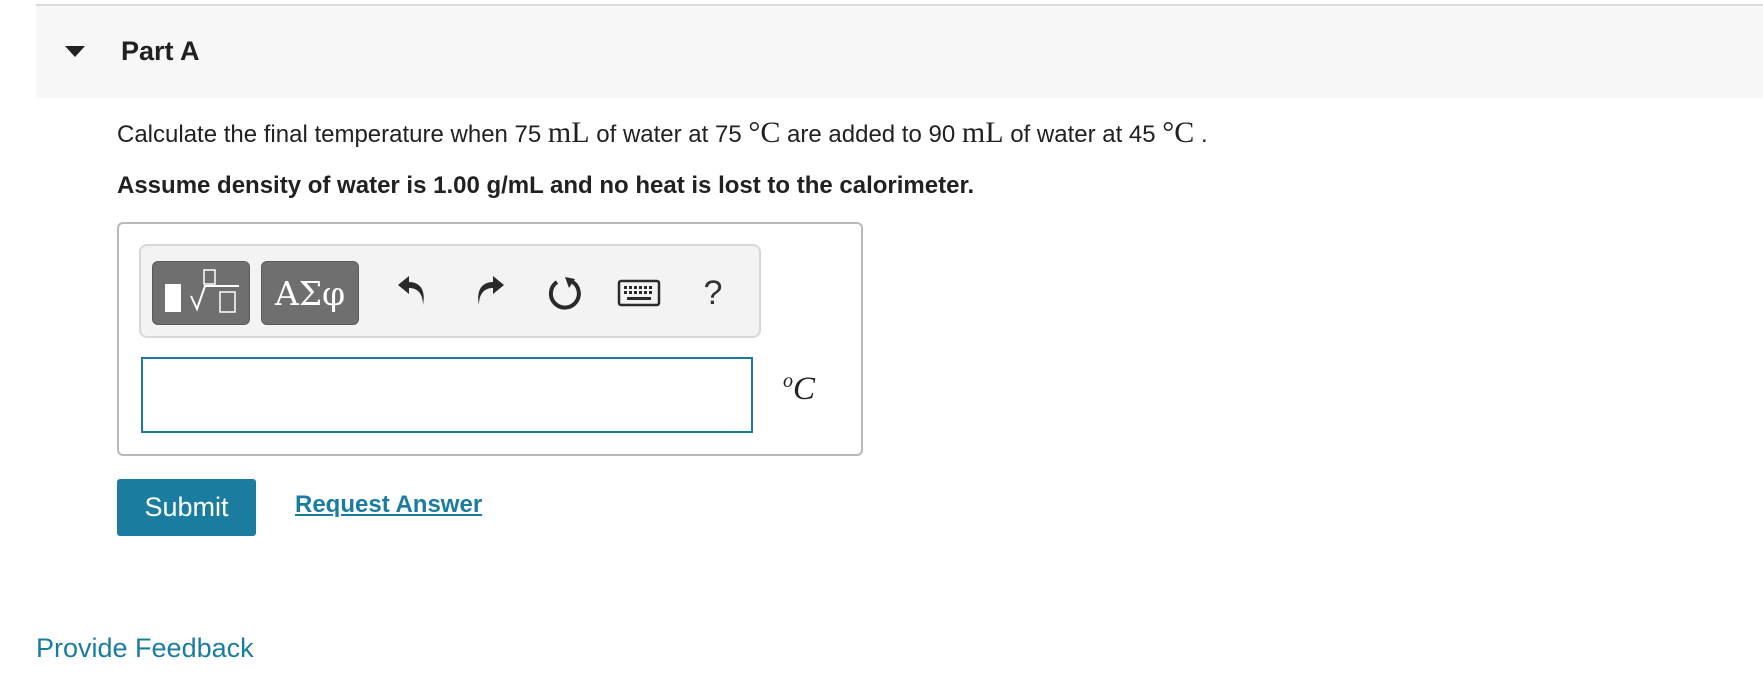  Describe the element at coordinates (899, 52) in the screenshot. I see `part-header` at that location.